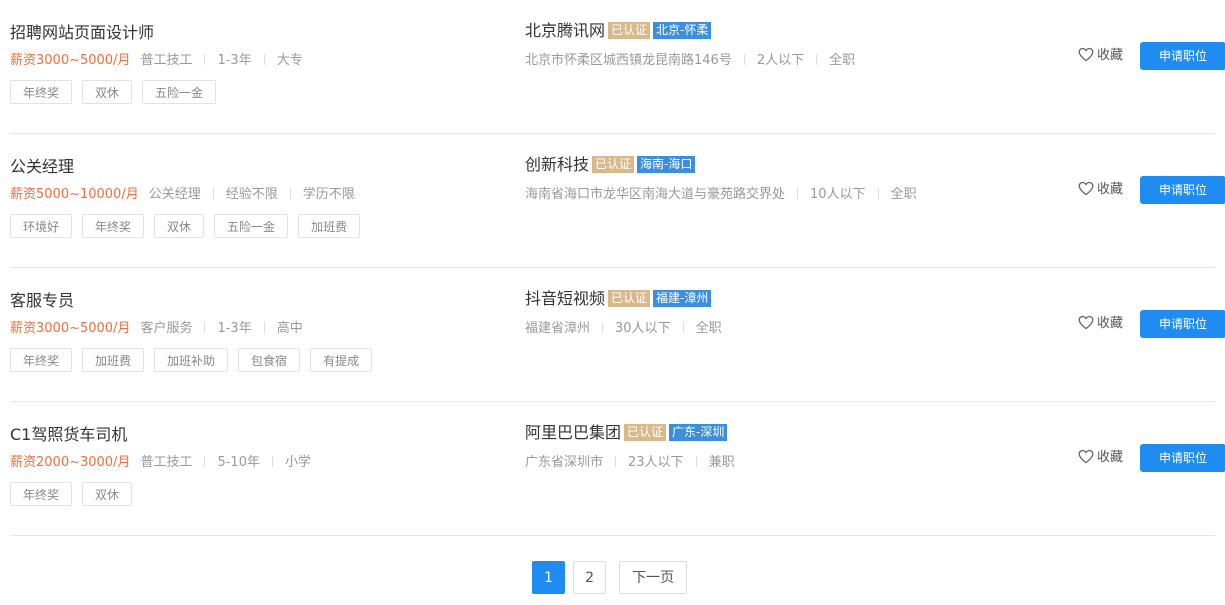 The height and width of the screenshot is (605, 1225). Describe the element at coordinates (289, 328) in the screenshot. I see `education: 高中` at that location.